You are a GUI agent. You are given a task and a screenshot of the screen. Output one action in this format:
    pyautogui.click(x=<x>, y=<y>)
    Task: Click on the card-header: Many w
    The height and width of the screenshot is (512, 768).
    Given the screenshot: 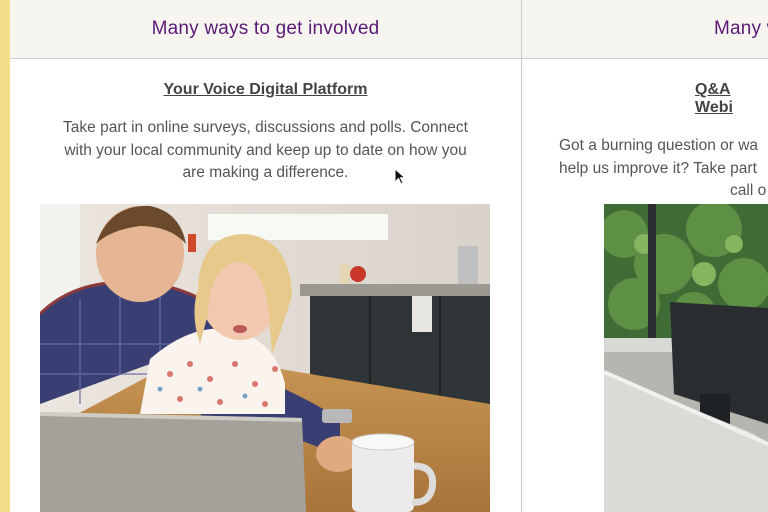 What is the action you would take?
    pyautogui.click(x=645, y=29)
    